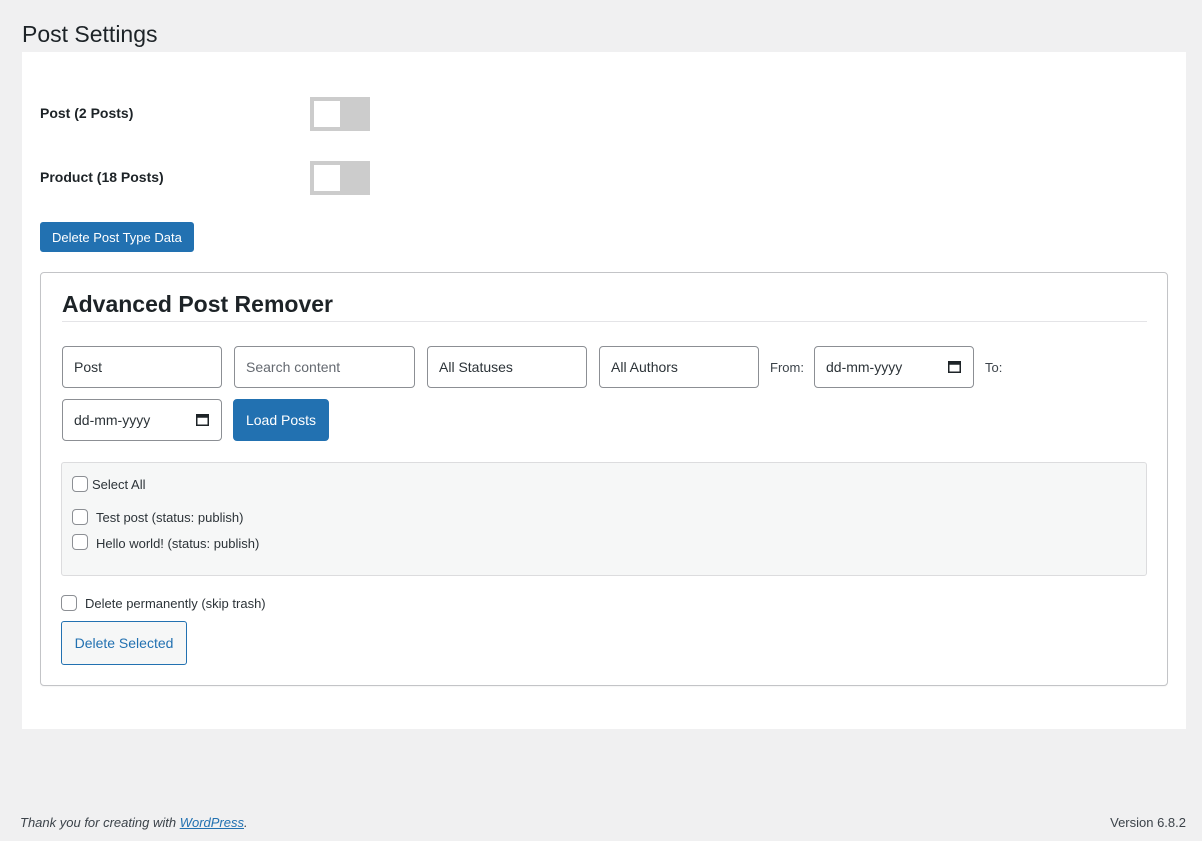 This screenshot has width=1202, height=841. I want to click on select-all-label: Select All, so click(119, 484).